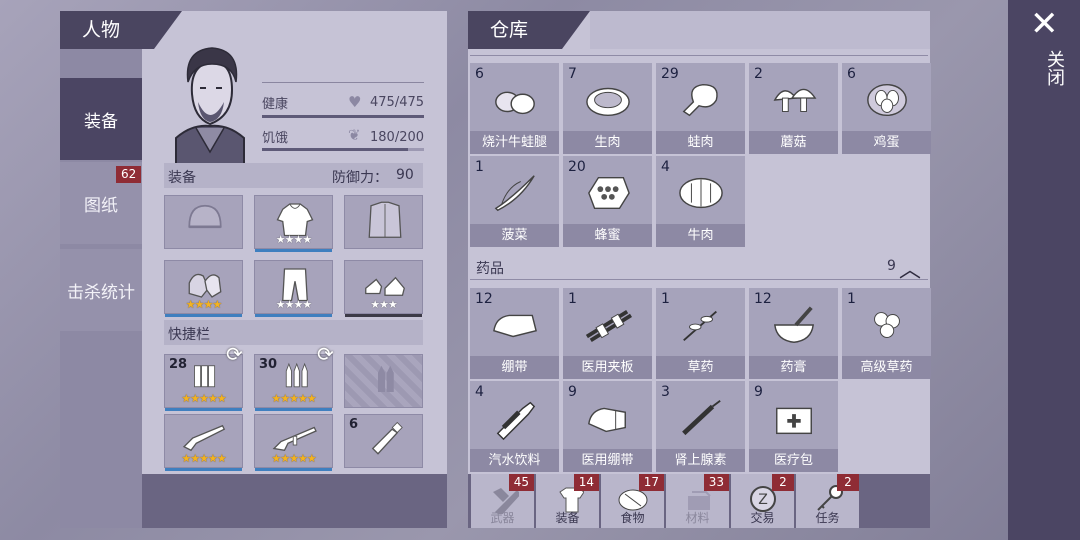  What do you see at coordinates (572, 74) in the screenshot?
I see `item-count: 7` at bounding box center [572, 74].